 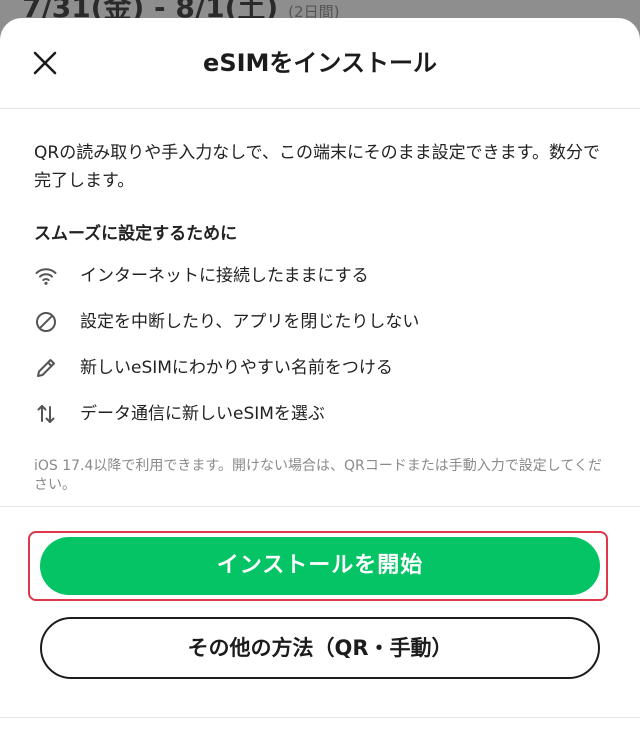 I want to click on list-item: 設定を中断したり、アプリを閉じたりしない, so click(x=320, y=322).